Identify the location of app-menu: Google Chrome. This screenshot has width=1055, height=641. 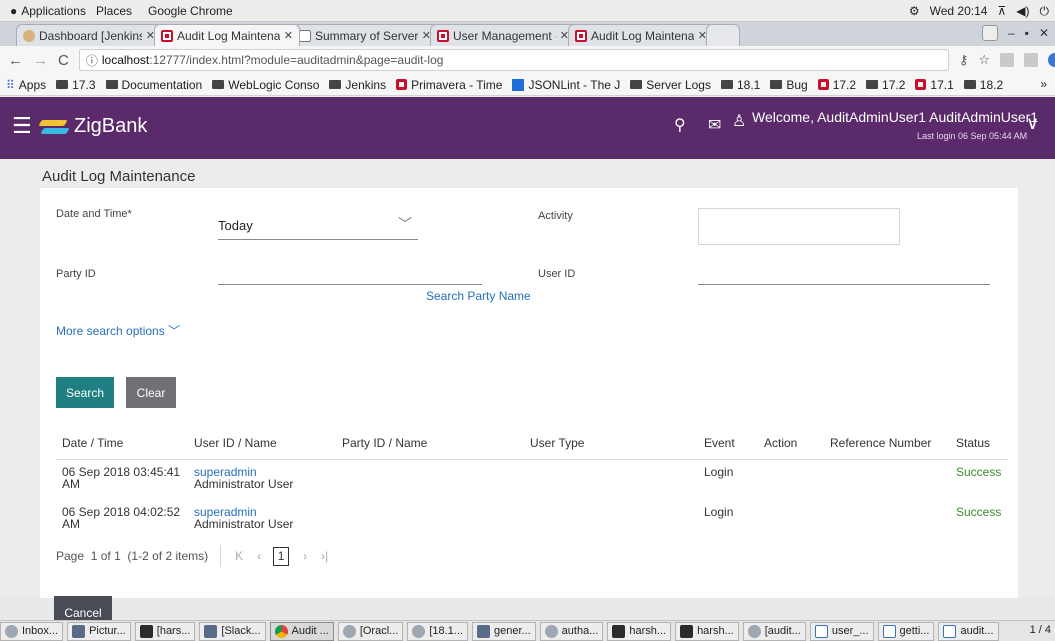
(190, 11).